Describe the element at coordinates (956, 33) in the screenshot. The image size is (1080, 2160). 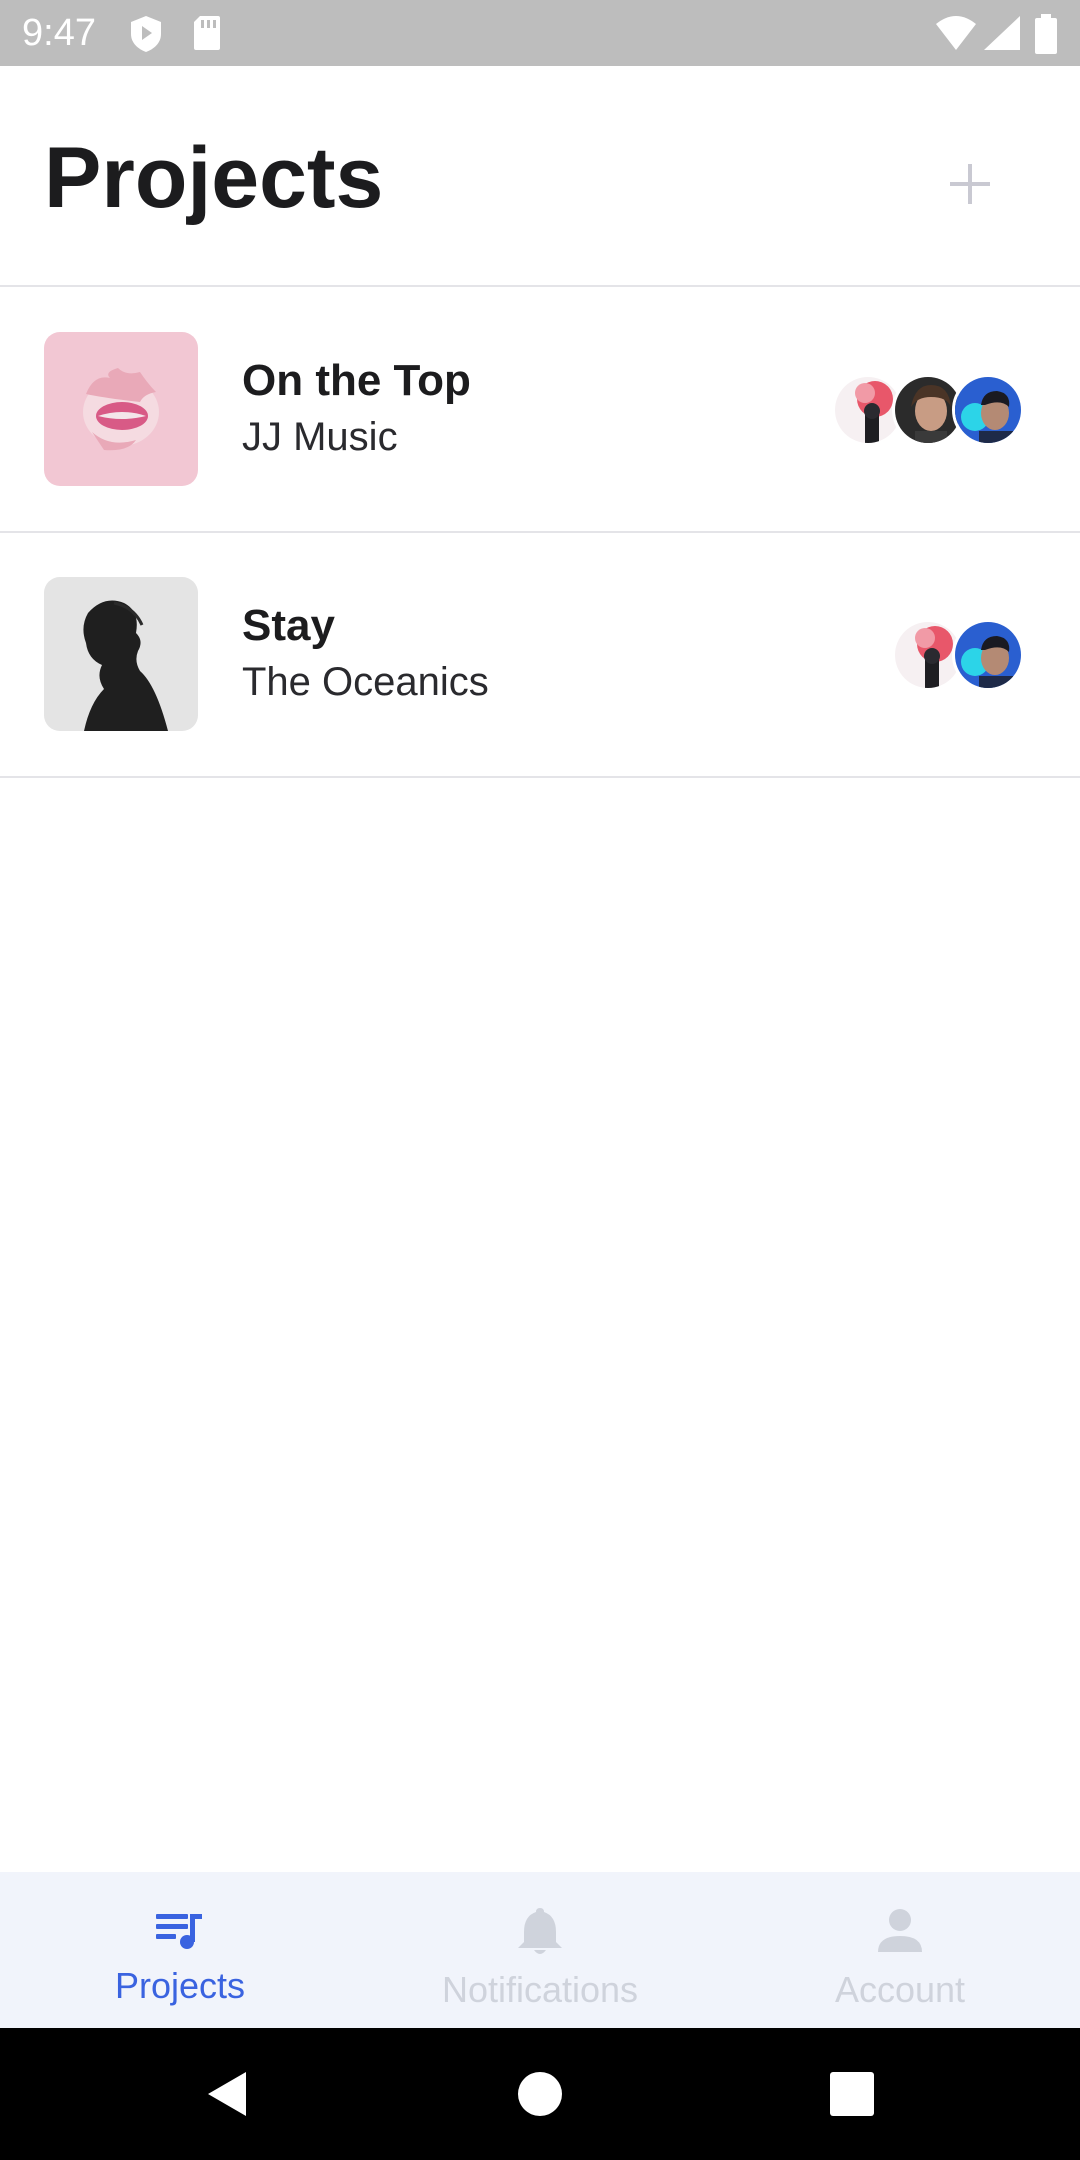
I see `wifi-icon` at that location.